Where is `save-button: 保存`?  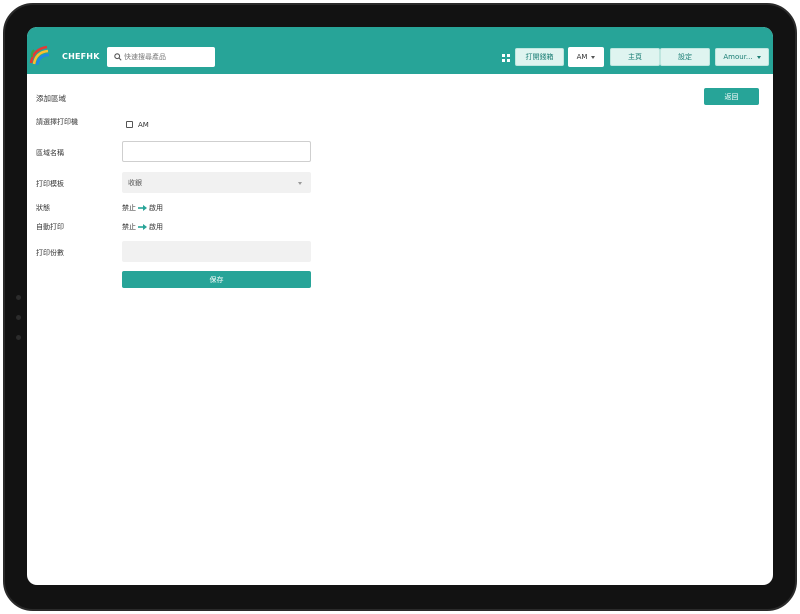
save-button: 保存 is located at coordinates (216, 279).